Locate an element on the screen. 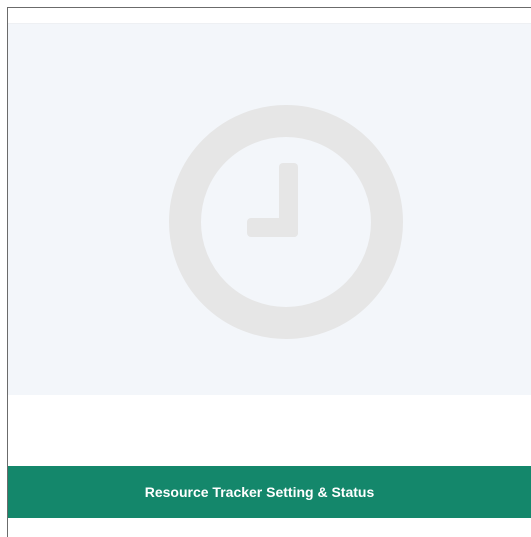 The height and width of the screenshot is (537, 531). resource-tracker-setting-label: Resource Tracker Setting & Status is located at coordinates (259, 492).